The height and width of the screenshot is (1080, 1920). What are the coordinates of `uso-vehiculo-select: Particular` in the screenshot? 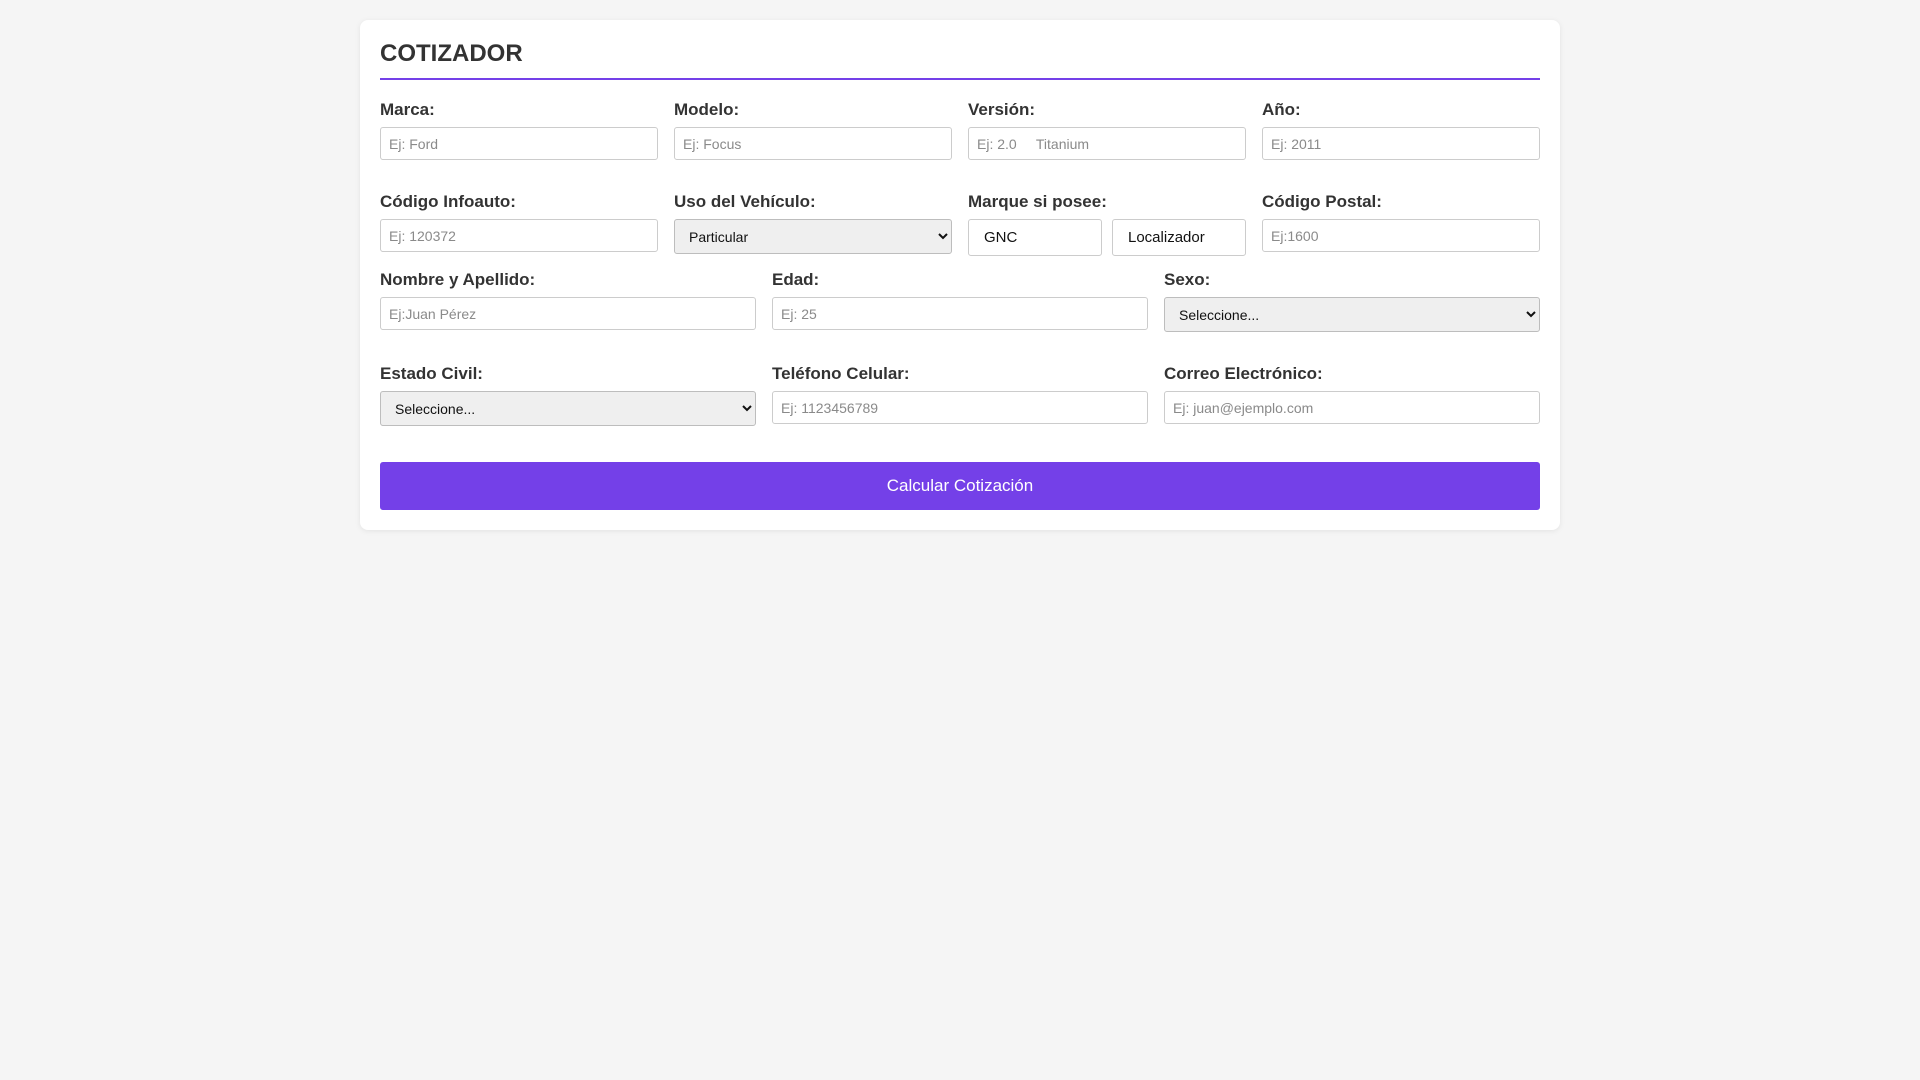 It's located at (813, 236).